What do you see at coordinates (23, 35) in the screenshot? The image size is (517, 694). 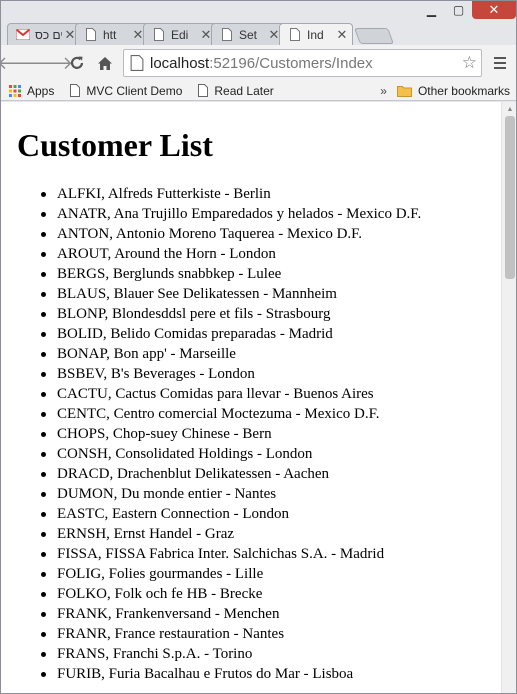 I see `gmail-icon` at bounding box center [23, 35].